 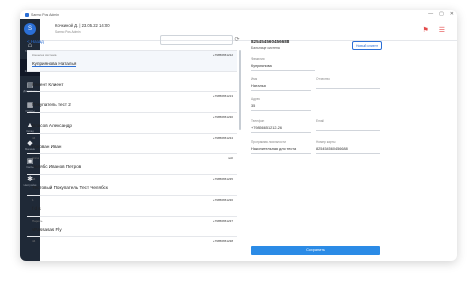 What do you see at coordinates (45, 14) in the screenshot?
I see `window-title: Sarmo Pos Admin` at bounding box center [45, 14].